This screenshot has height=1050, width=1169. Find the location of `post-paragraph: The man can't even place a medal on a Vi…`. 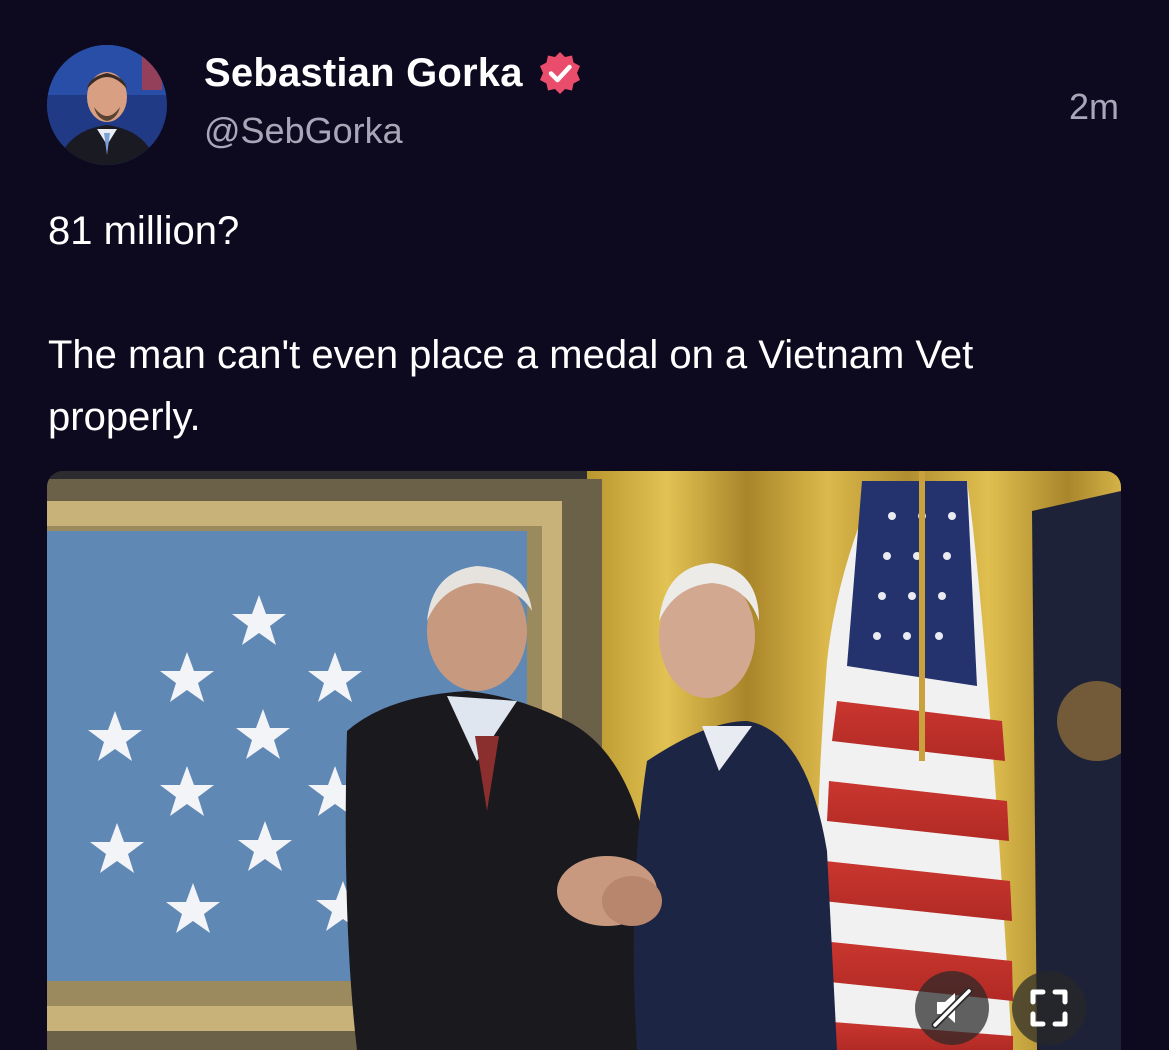

post-paragraph: The man can't even place a medal on a Vi… is located at coordinates (511, 386).